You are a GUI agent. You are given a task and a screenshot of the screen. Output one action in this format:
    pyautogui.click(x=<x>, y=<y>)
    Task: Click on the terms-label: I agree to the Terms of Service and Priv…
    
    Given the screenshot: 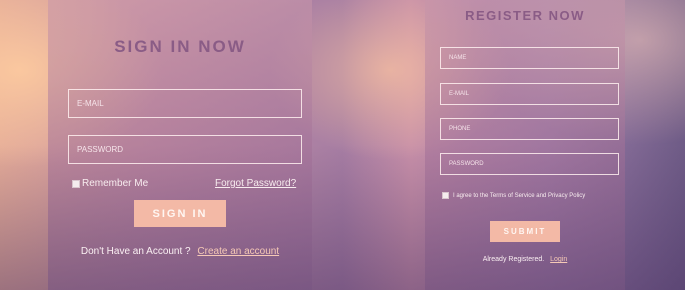 What is the action you would take?
    pyautogui.click(x=519, y=195)
    